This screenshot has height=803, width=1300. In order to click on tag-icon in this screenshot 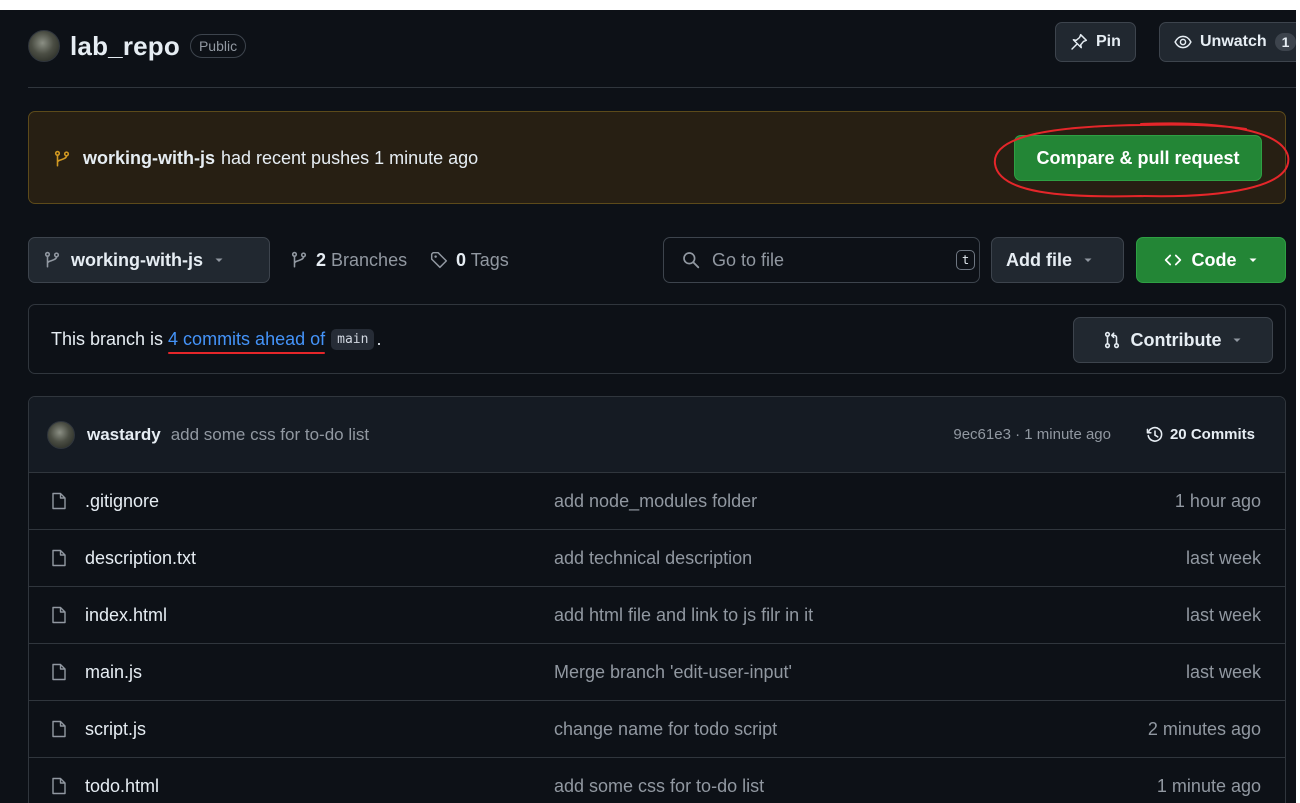, I will do `click(439, 260)`.